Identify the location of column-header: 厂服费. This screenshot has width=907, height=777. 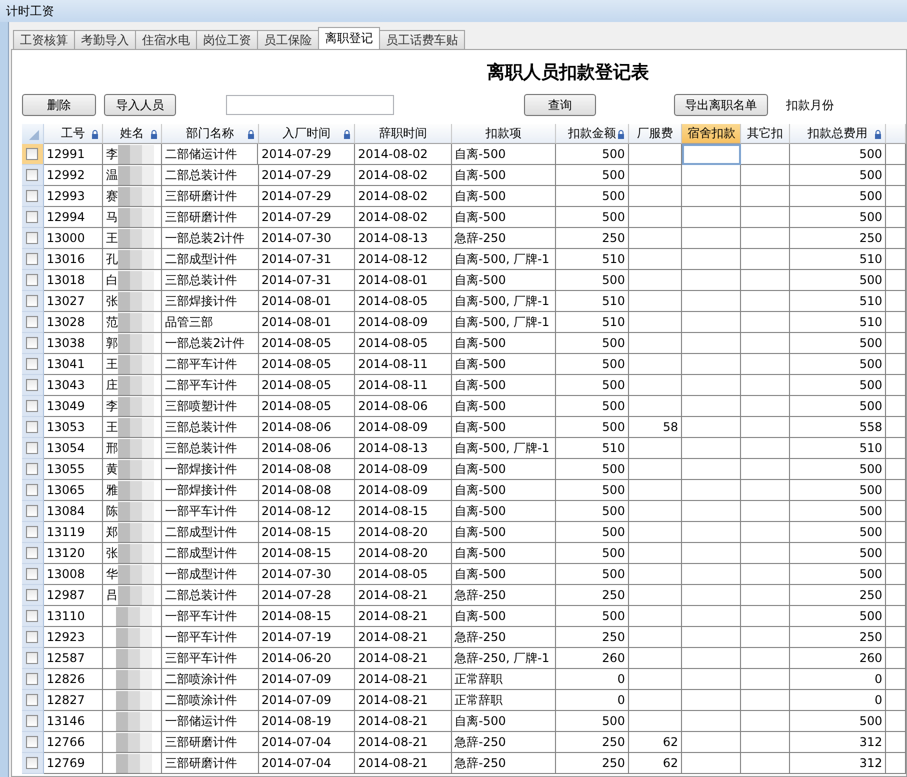
(655, 134).